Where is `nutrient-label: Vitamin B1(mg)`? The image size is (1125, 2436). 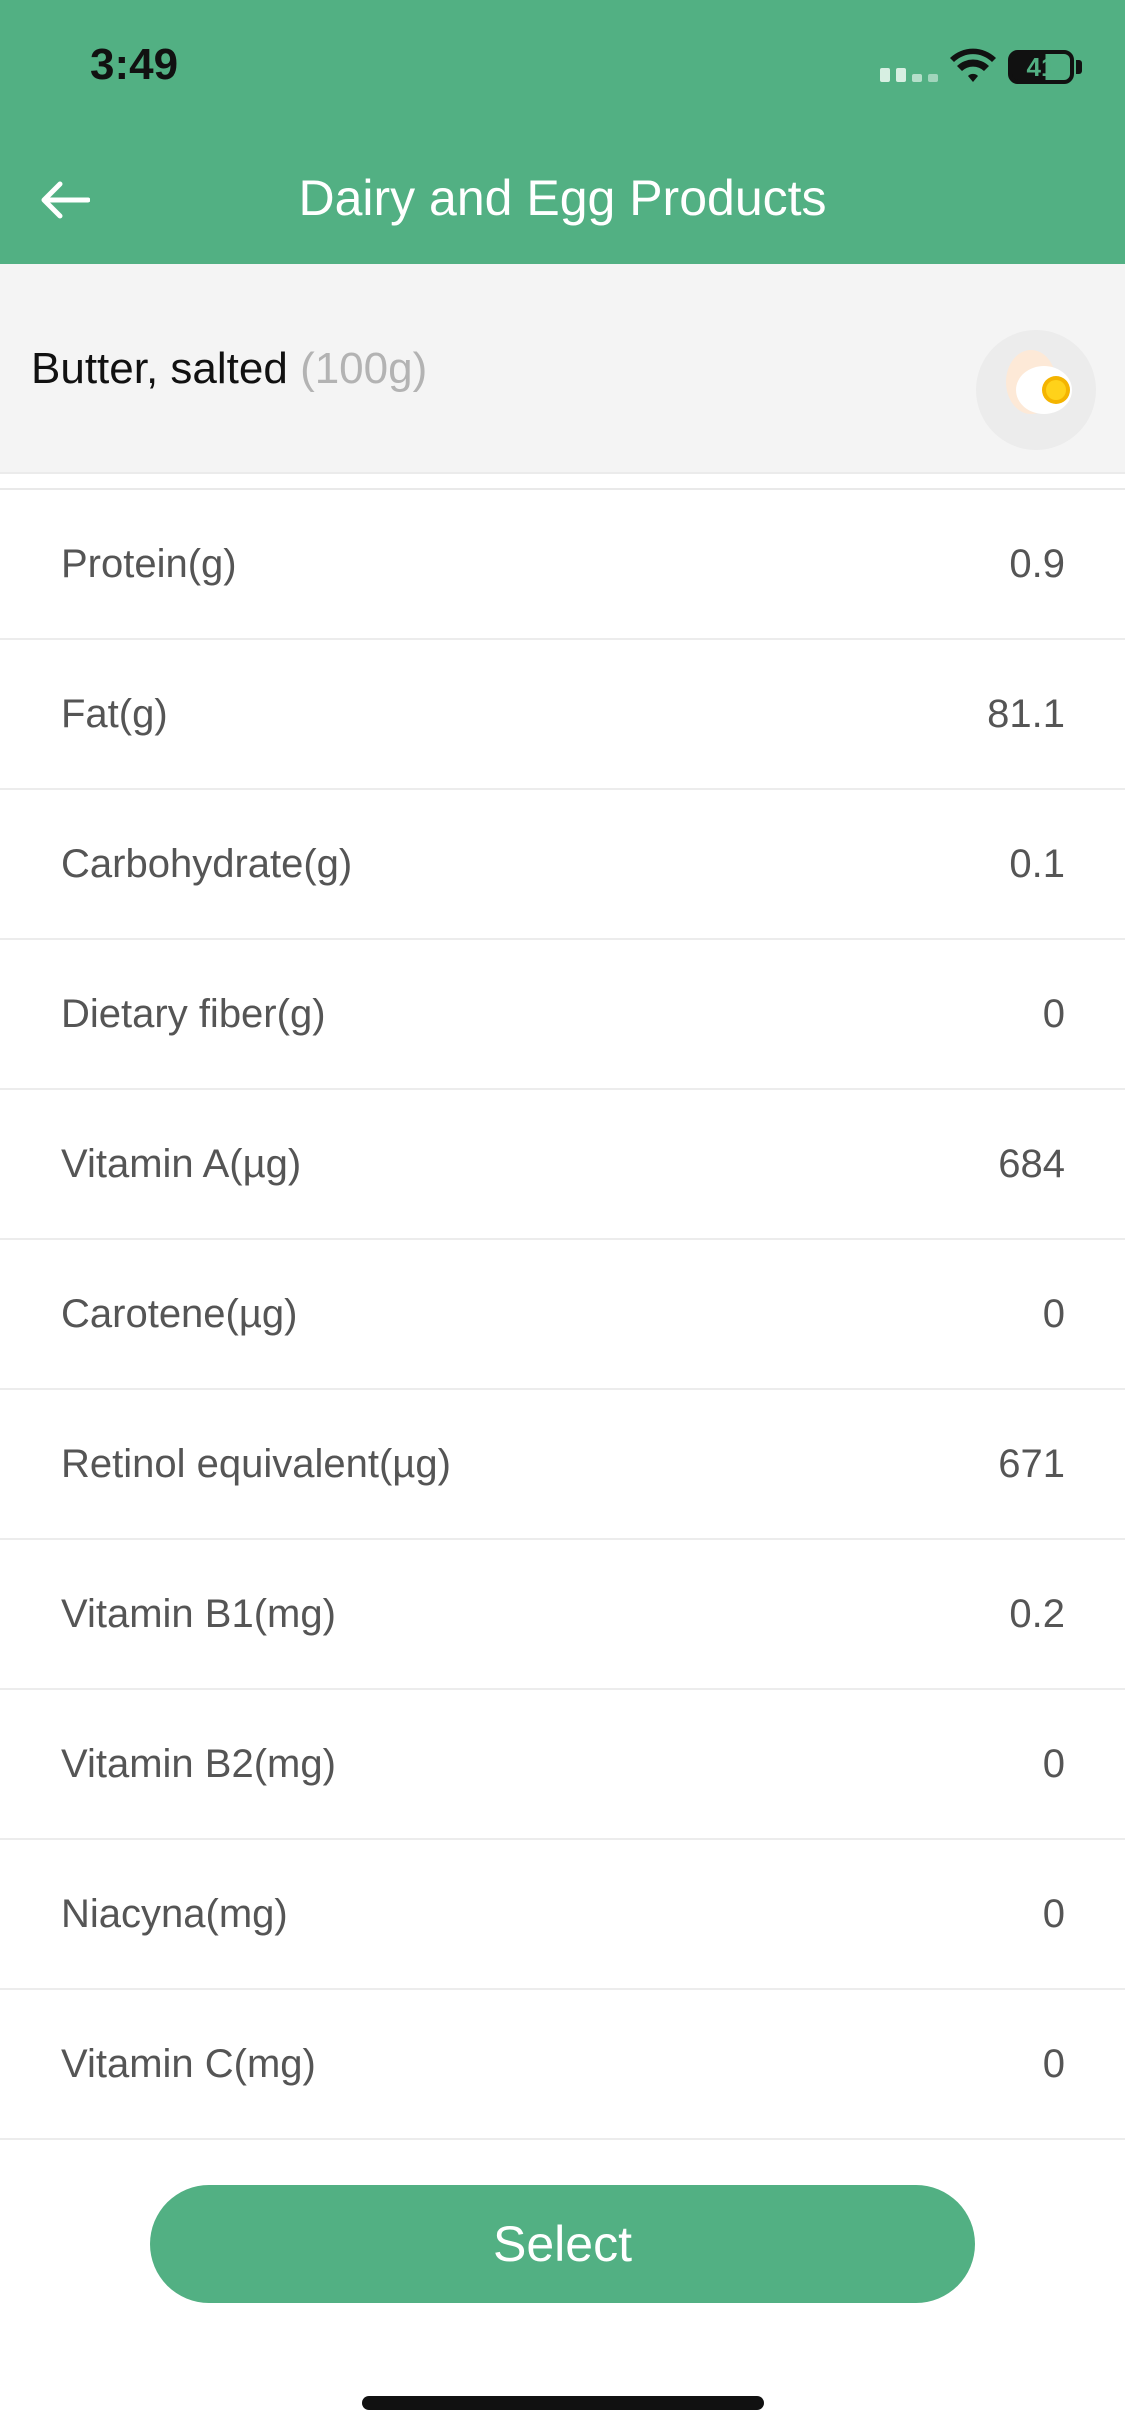
nutrient-label: Vitamin B1(mg) is located at coordinates (198, 1613).